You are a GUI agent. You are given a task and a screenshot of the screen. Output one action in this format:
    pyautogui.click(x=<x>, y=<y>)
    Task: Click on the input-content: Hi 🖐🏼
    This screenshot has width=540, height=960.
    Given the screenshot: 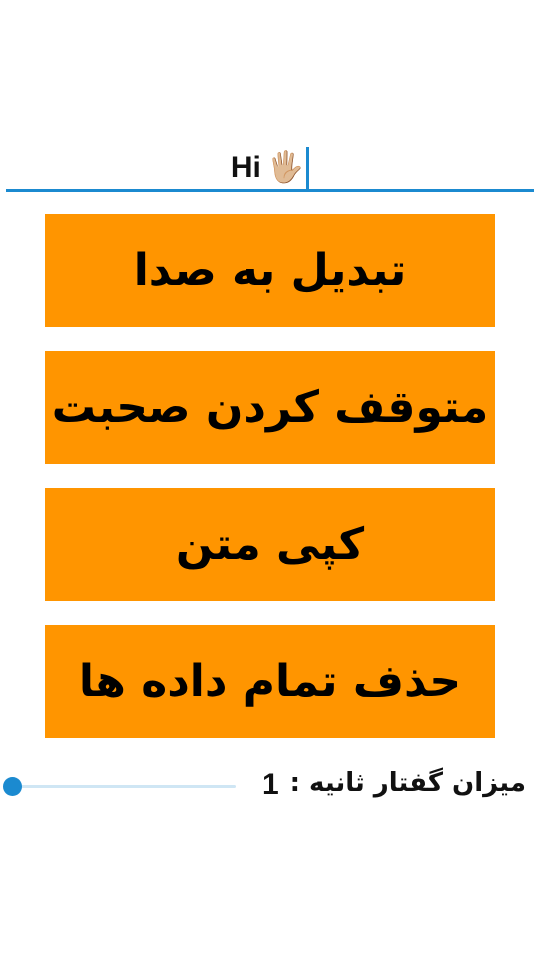 What is the action you would take?
    pyautogui.click(x=270, y=168)
    